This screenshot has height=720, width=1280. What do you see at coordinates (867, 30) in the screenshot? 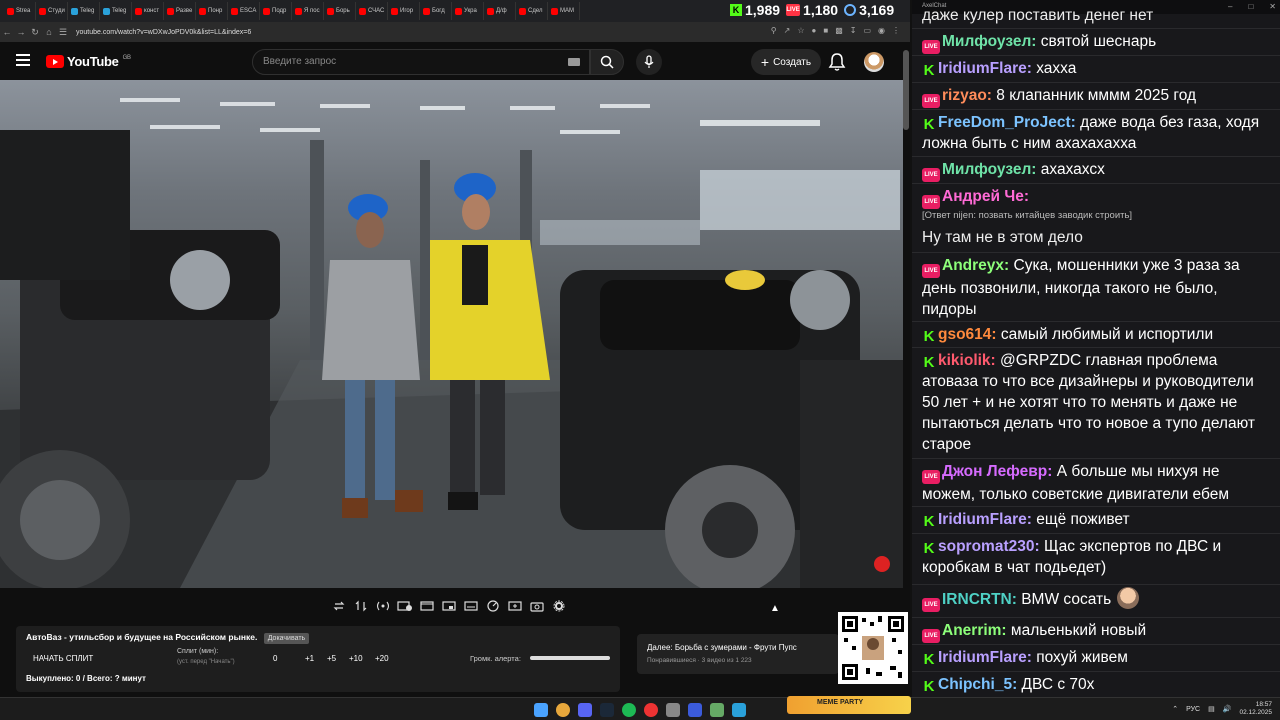
I see `sidebar-icon: ▭` at bounding box center [867, 30].